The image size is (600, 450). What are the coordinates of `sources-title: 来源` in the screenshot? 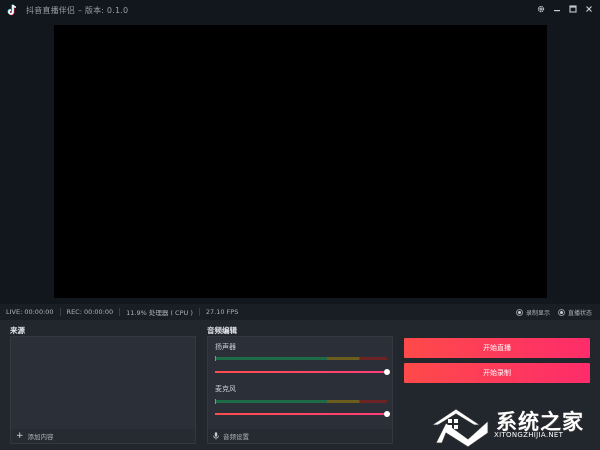 It's located at (17, 330).